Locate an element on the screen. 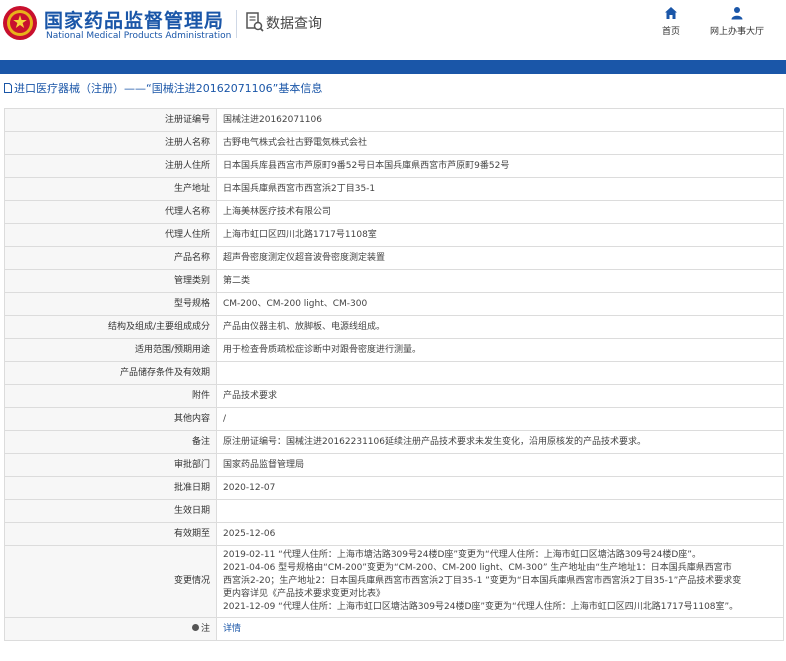 Image resolution: width=786 pixels, height=661 pixels. field-value: 产品技术要求 is located at coordinates (500, 396).